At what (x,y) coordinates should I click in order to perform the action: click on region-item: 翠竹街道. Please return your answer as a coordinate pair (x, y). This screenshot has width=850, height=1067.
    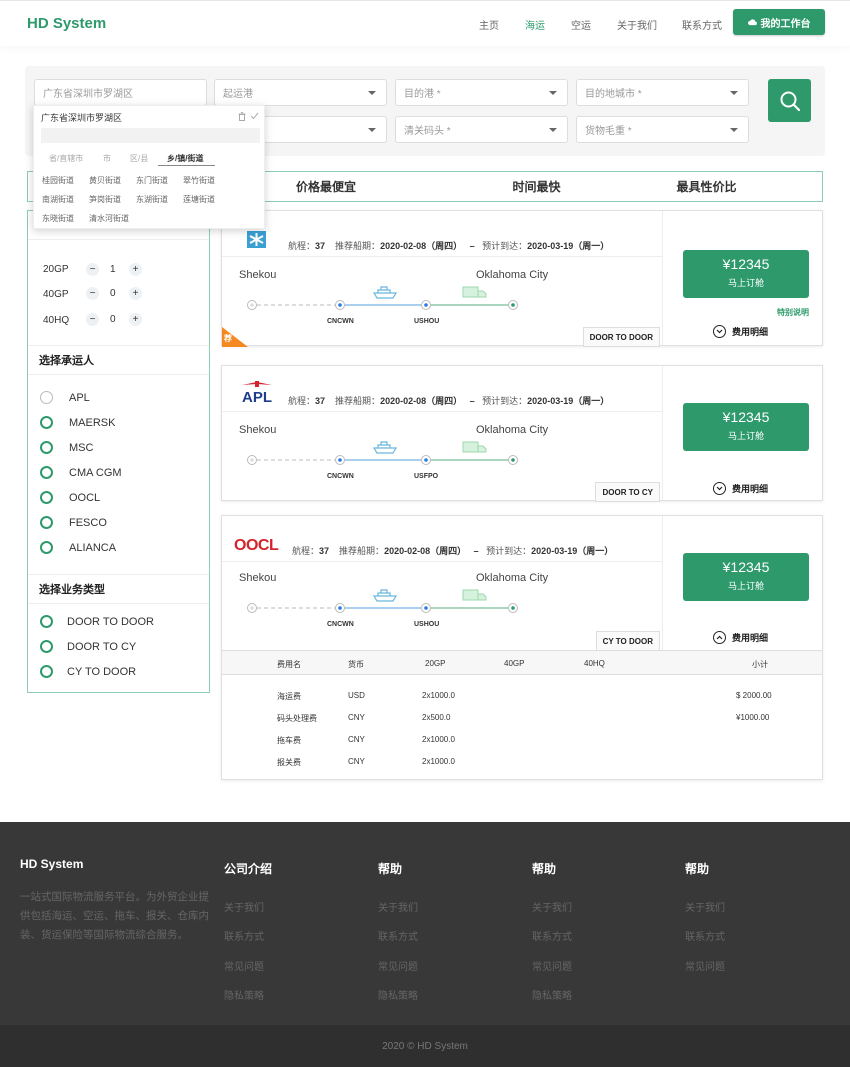
    Looking at the image, I should click on (199, 180).